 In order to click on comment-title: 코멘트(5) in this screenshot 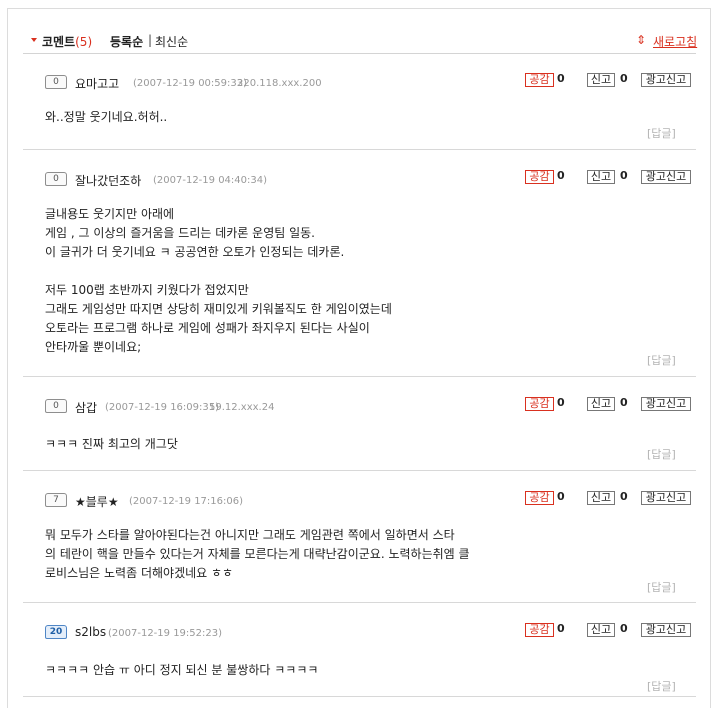, I will do `click(67, 41)`.